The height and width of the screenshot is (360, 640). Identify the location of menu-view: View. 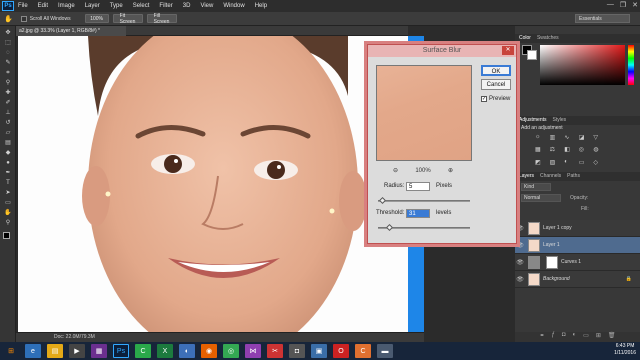
(206, 6).